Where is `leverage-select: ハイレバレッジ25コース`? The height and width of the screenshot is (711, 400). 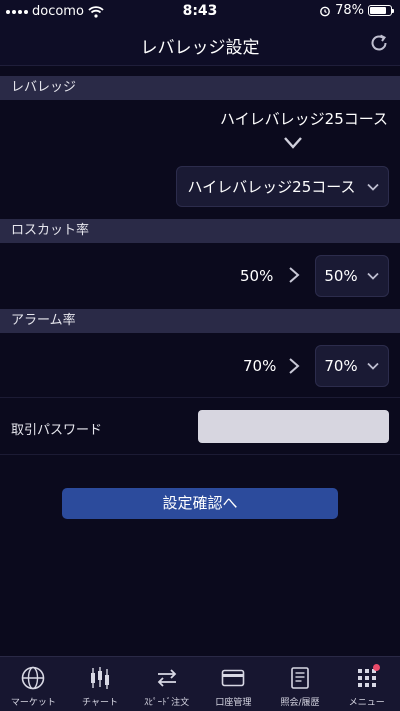
leverage-select: ハイレバレッジ25コース is located at coordinates (282, 186).